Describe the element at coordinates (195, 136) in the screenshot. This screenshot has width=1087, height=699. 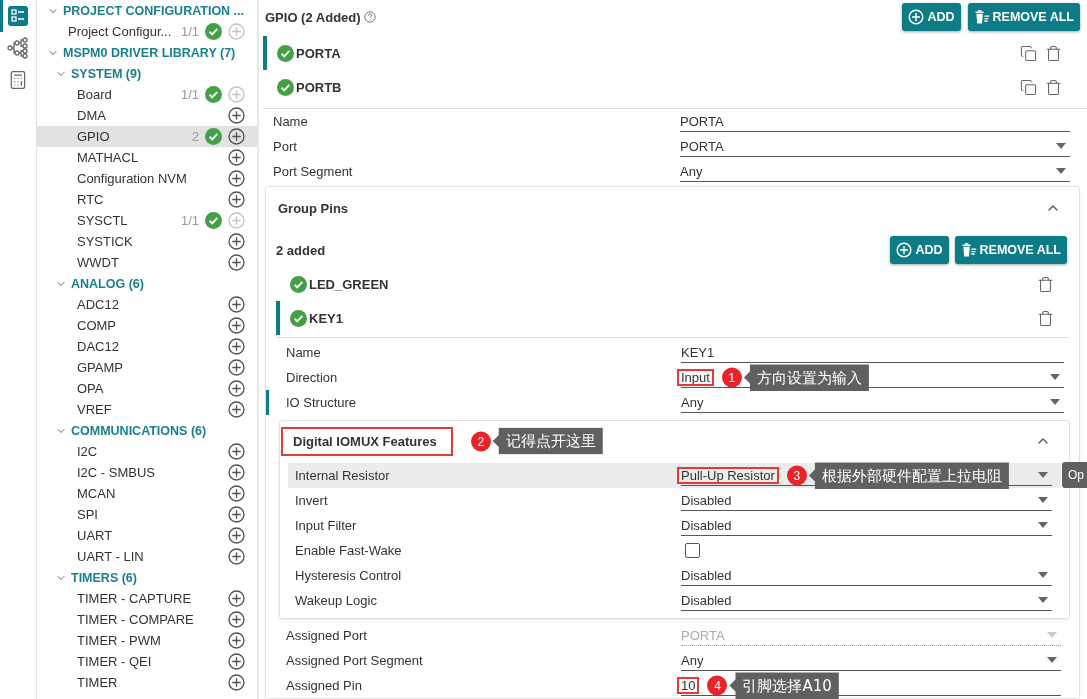
I see `instance-count: 2` at that location.